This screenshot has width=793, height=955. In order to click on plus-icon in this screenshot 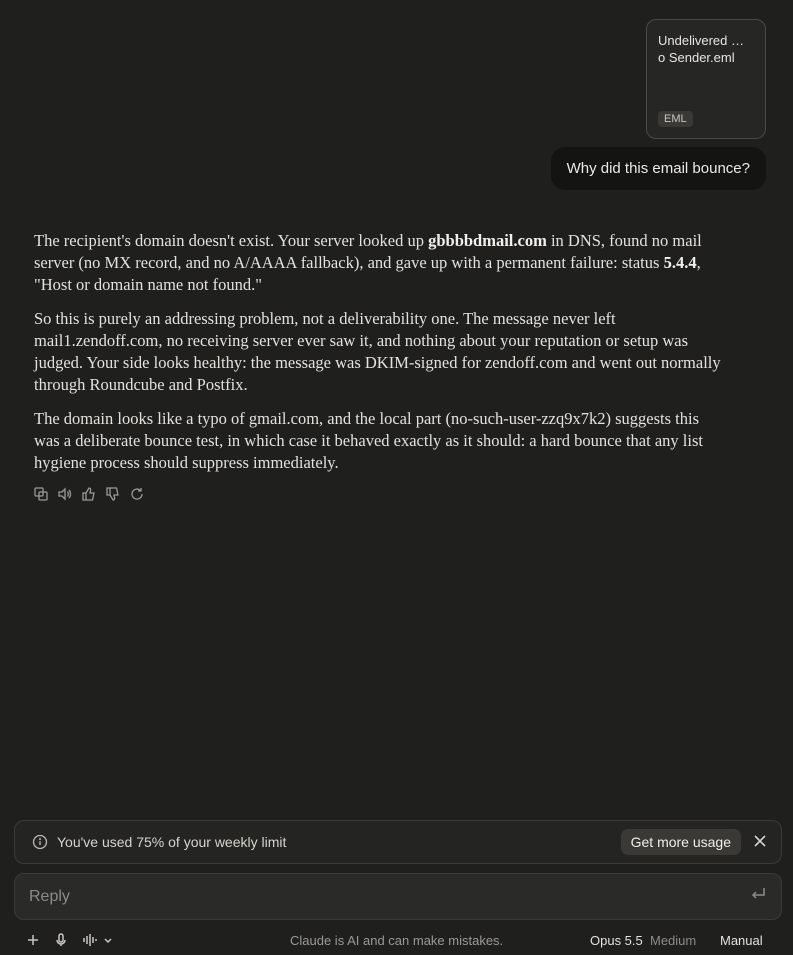, I will do `click(33, 940)`.